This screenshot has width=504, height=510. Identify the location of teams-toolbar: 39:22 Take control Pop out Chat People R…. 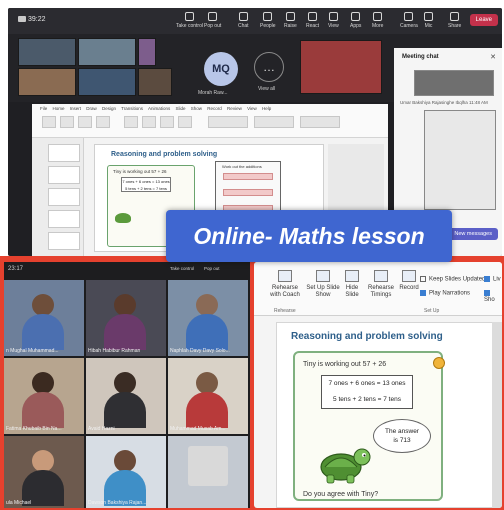
(255, 21).